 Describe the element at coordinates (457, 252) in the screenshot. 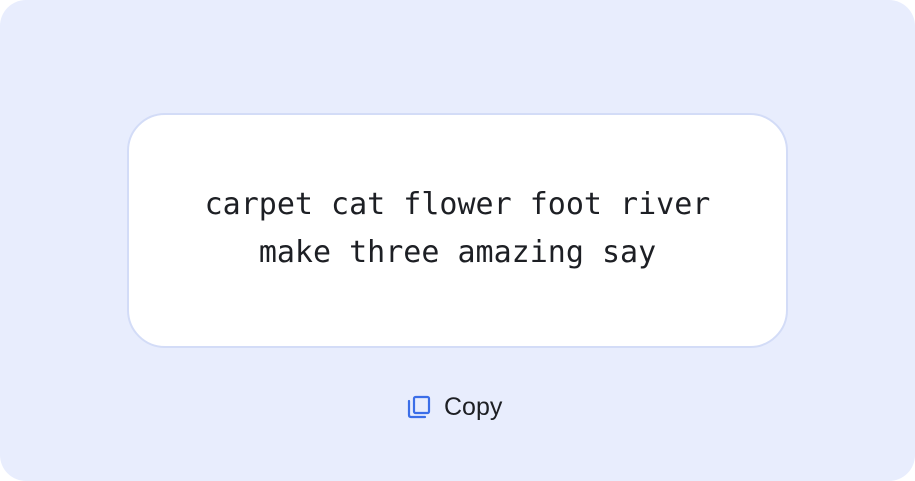

I see `phrase-line-2: make three amazing say` at that location.